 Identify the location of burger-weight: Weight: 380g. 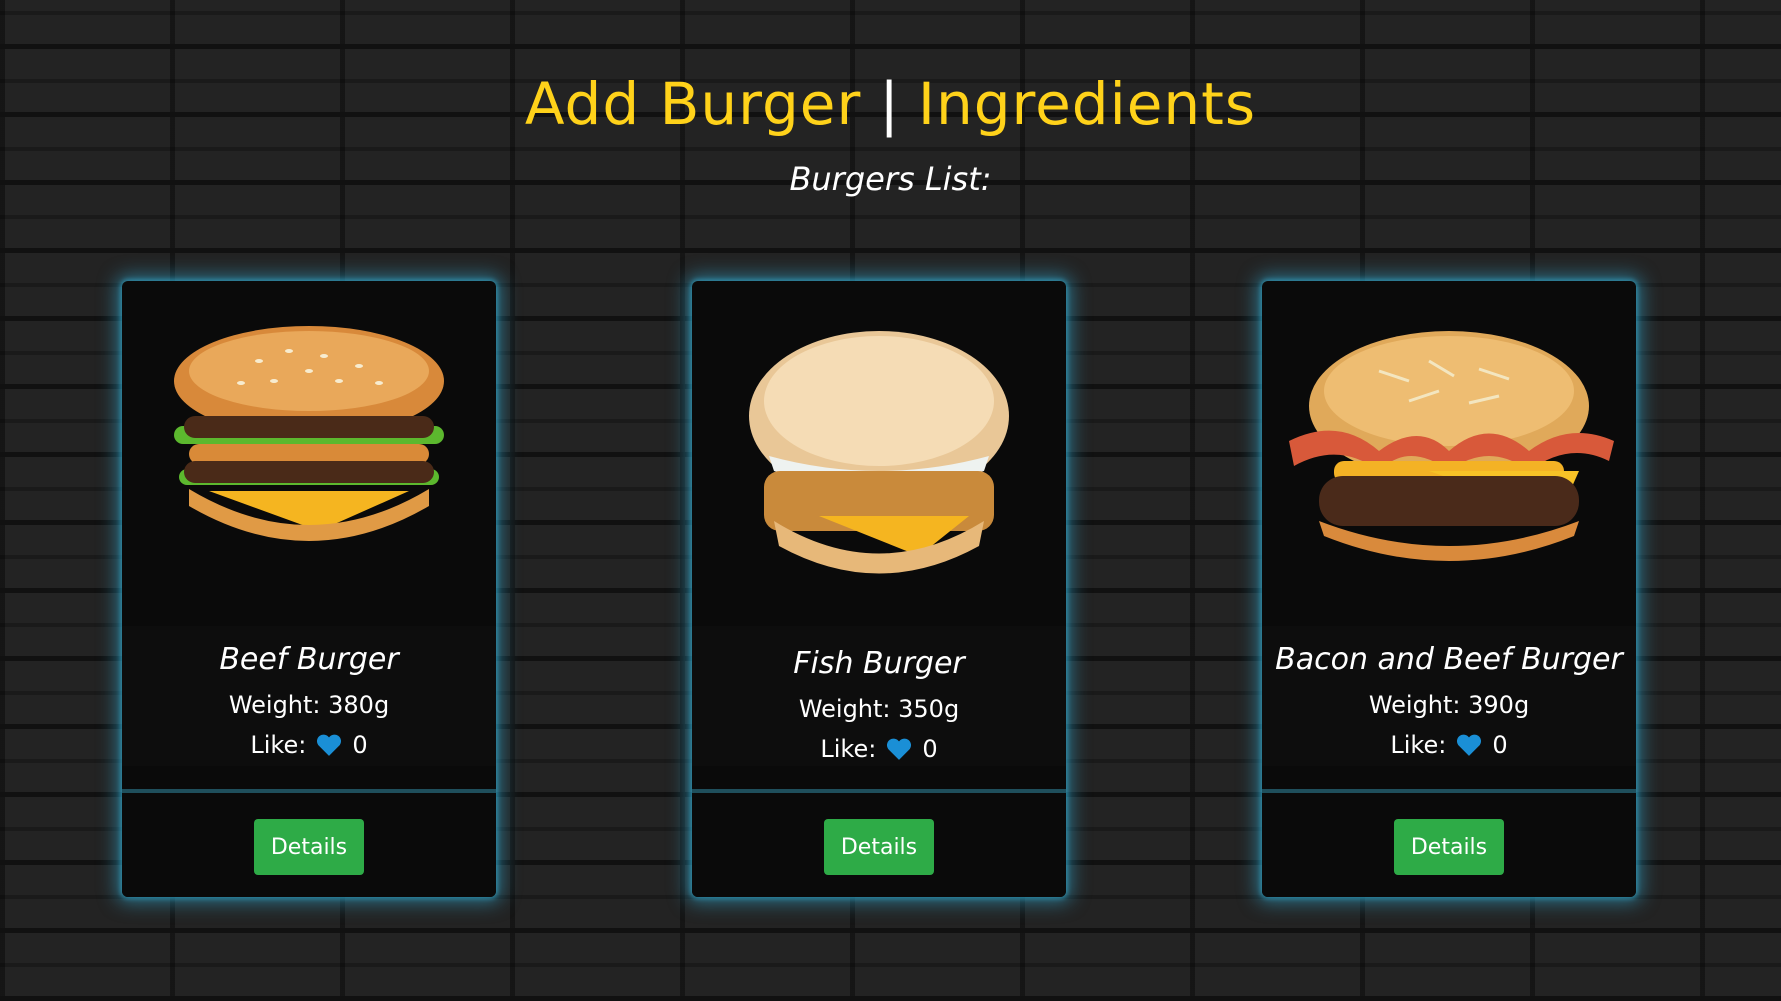
(309, 705).